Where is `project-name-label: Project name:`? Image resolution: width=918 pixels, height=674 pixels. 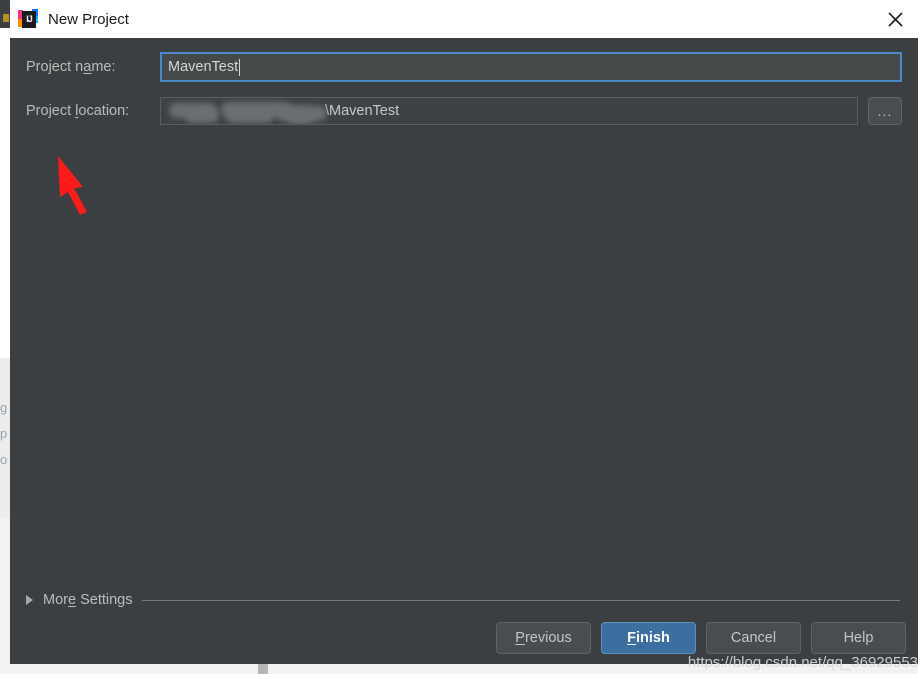 project-name-label: Project name: is located at coordinates (93, 67).